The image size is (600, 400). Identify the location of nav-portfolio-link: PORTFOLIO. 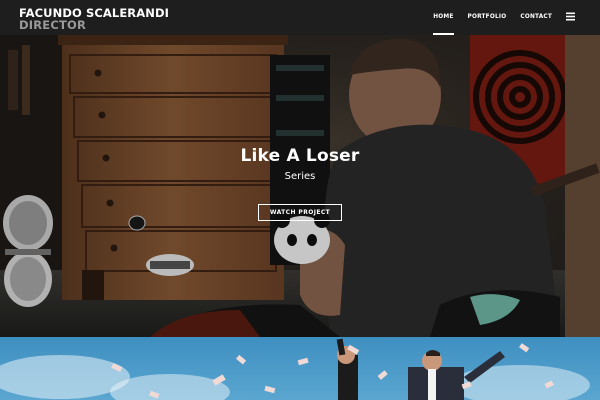
(487, 17).